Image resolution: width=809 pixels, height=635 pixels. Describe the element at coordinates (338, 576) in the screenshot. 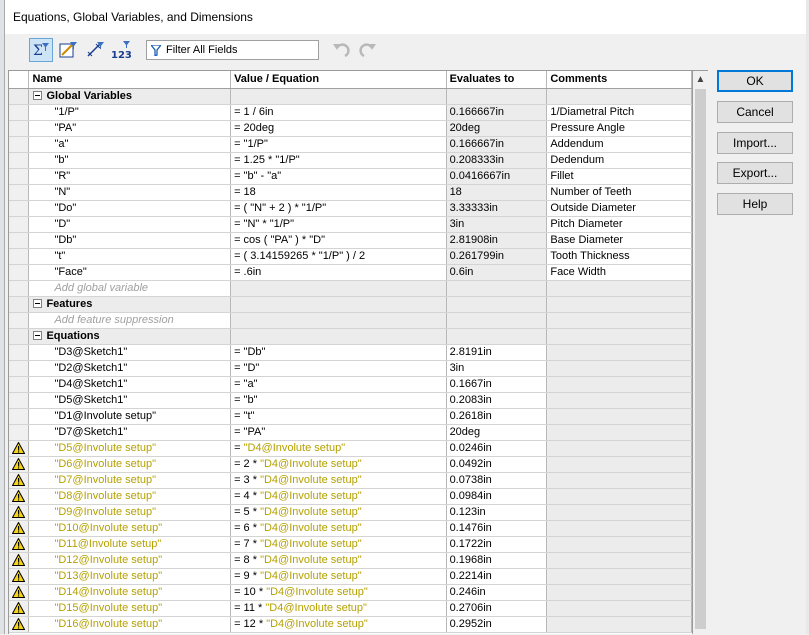

I see `value-cell: = 9 * "D4@Involute setup"` at that location.